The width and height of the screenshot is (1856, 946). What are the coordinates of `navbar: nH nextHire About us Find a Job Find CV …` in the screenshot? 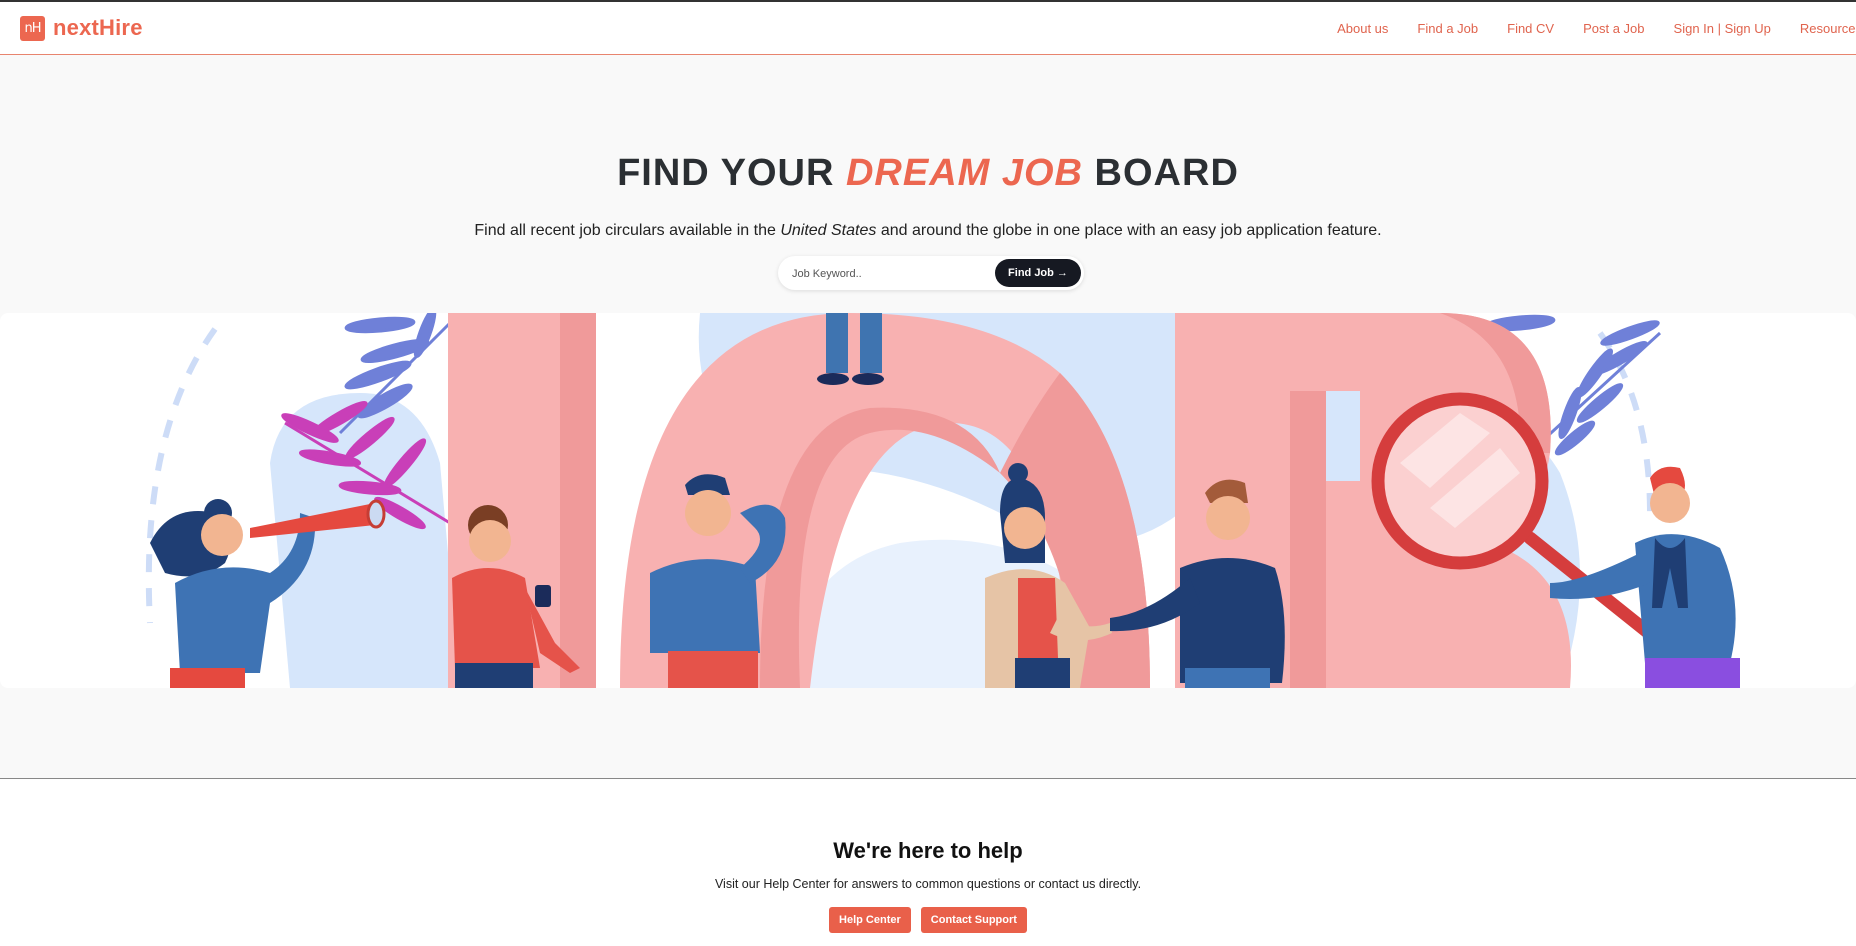 It's located at (928, 28).